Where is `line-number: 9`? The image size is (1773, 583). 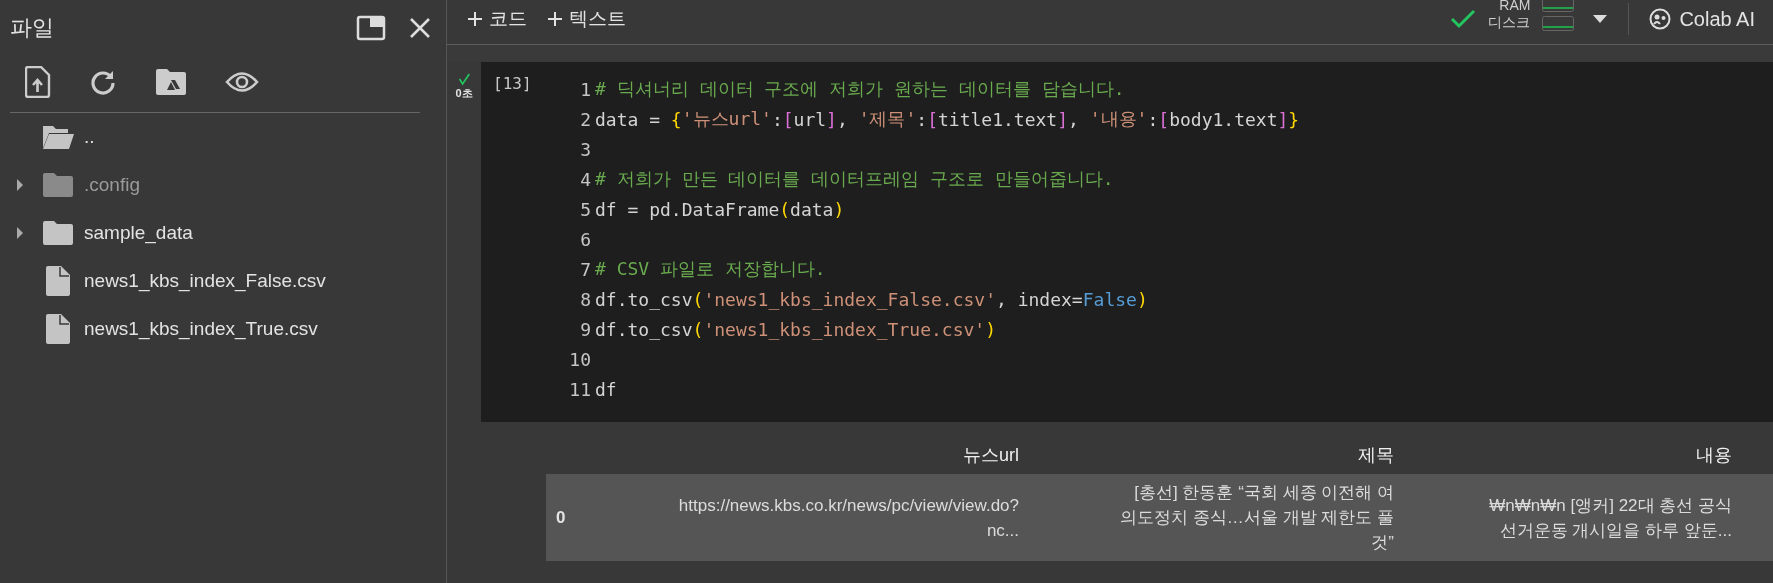
line-number: 9 is located at coordinates (585, 329).